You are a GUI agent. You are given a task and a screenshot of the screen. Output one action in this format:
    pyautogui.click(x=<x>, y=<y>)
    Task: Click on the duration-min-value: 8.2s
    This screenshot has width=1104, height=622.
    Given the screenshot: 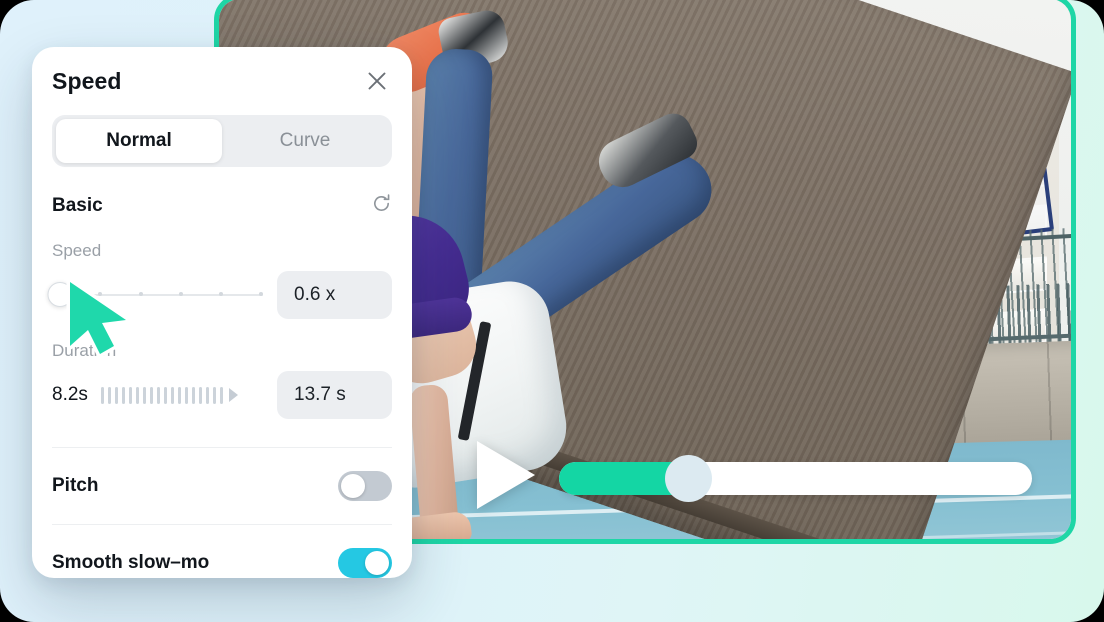 What is the action you would take?
    pyautogui.click(x=70, y=394)
    